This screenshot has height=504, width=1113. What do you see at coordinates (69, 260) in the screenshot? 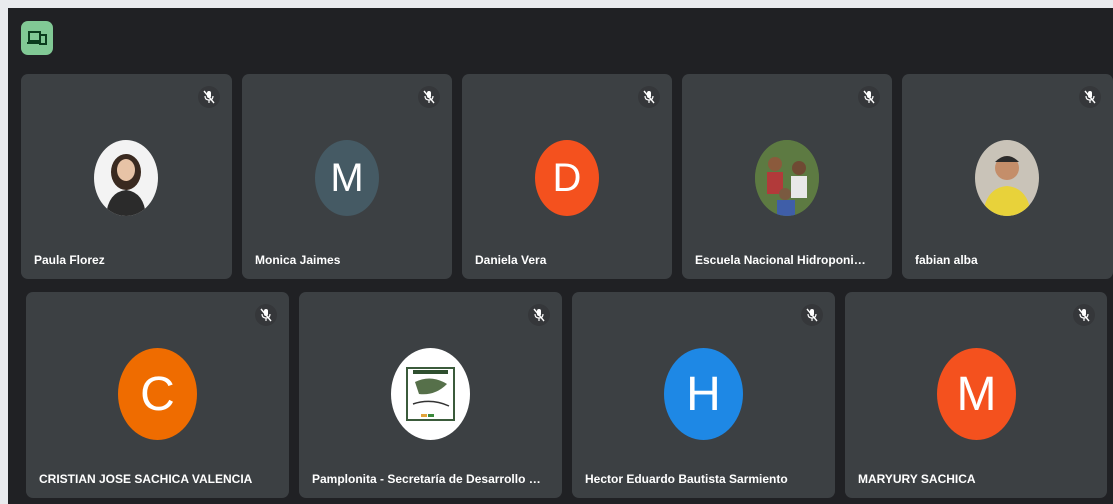
I see `participant-name: Paula Florez` at bounding box center [69, 260].